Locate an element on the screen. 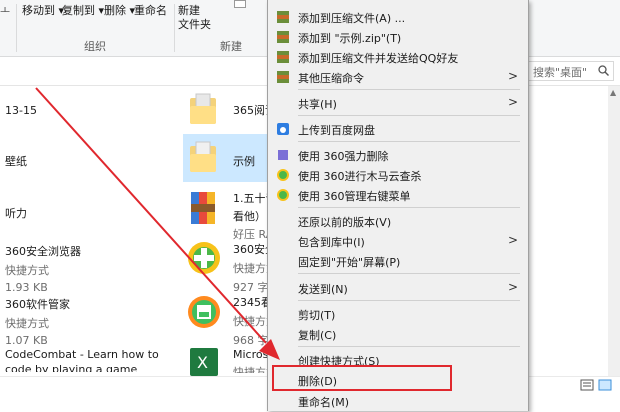 The height and width of the screenshot is (412, 620). menu-item-360-menu: 使用 360管理右键菜单 is located at coordinates (398, 195).